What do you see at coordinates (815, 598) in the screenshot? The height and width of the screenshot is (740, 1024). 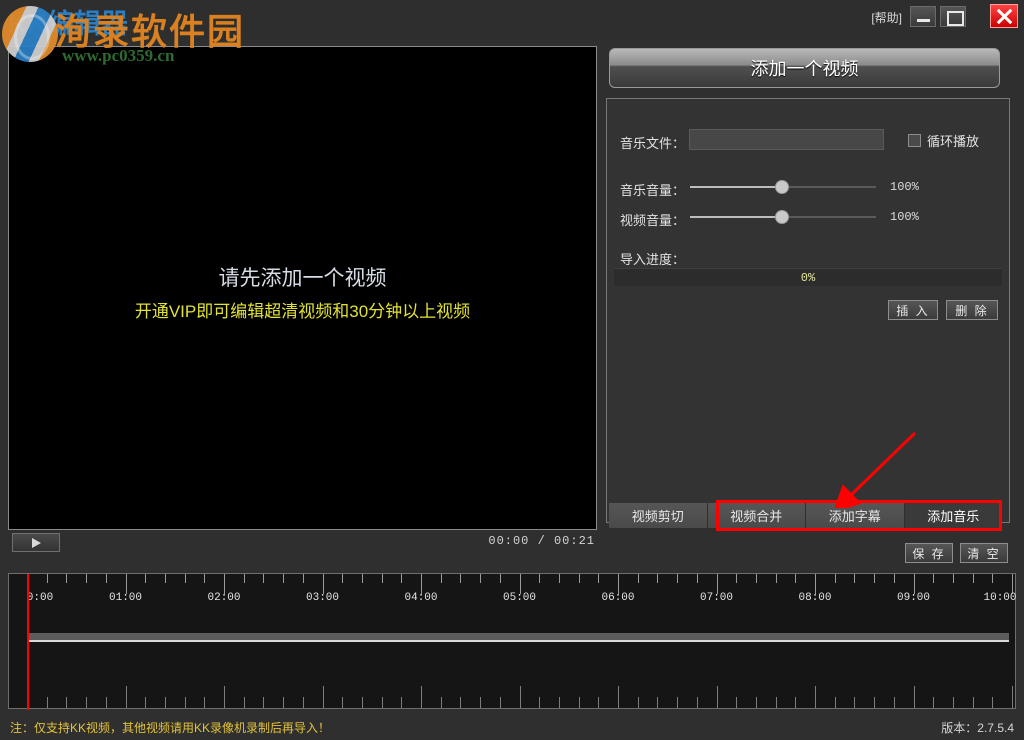 I see `ruler-tick-label: 08:00` at bounding box center [815, 598].